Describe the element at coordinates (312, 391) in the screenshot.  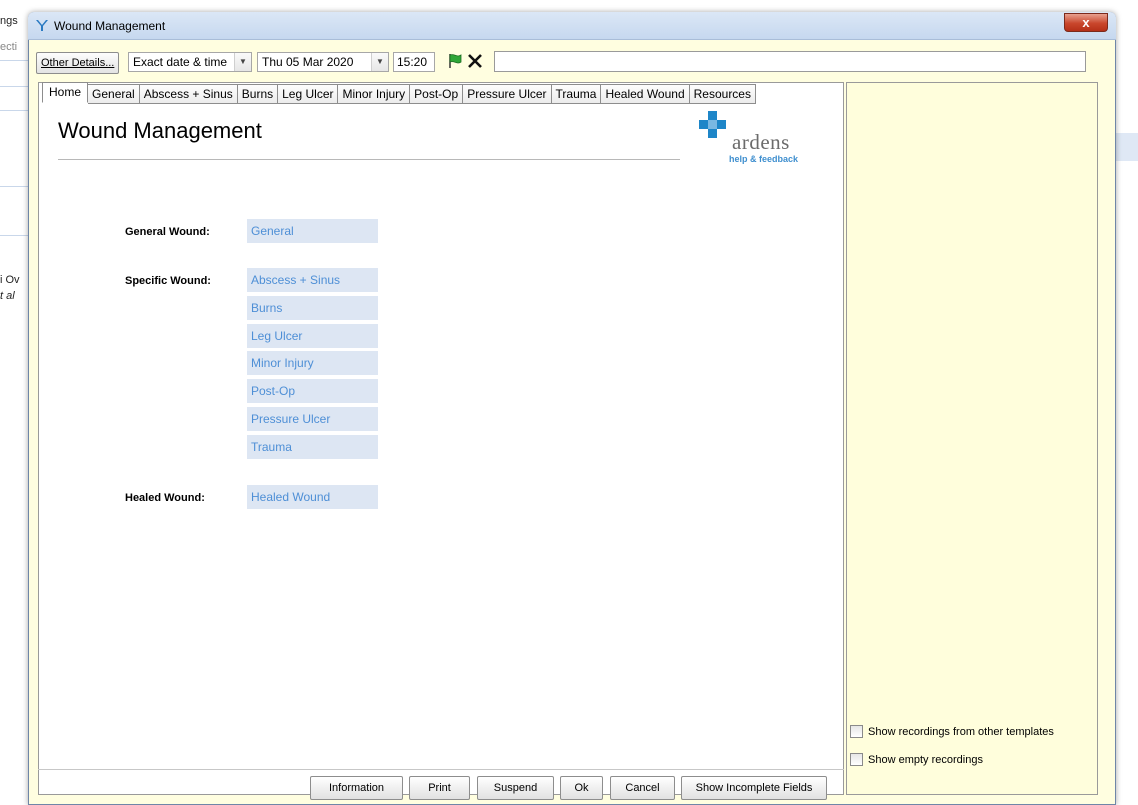
I see `post-op-button: Post-Op` at that location.